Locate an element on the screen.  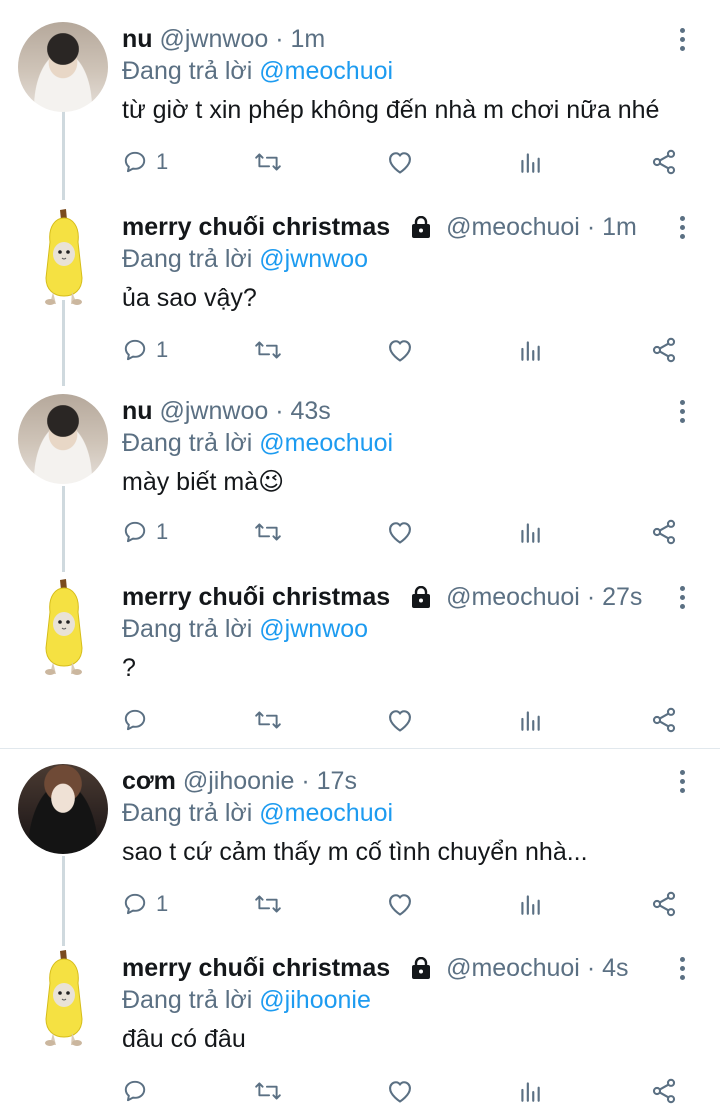
action-bar is located at coordinates (407, 720).